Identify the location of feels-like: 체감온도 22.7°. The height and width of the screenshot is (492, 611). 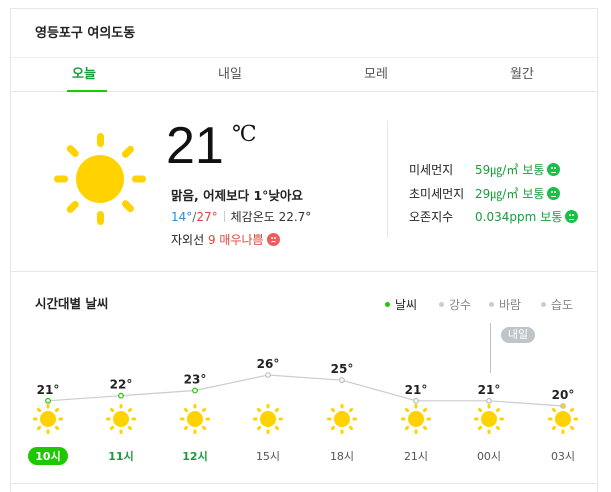
(271, 217).